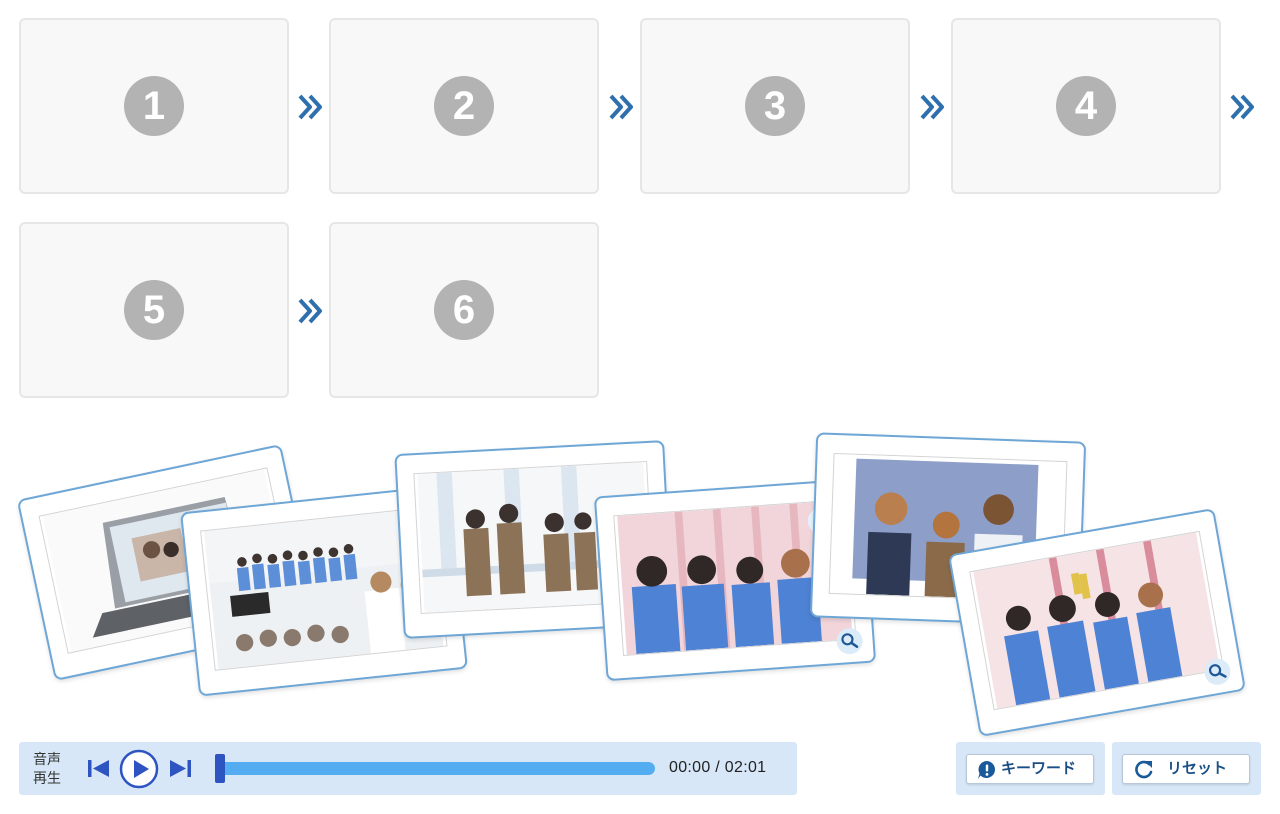 The image size is (1280, 814). I want to click on exclamation-bubble-icon, so click(987, 770).